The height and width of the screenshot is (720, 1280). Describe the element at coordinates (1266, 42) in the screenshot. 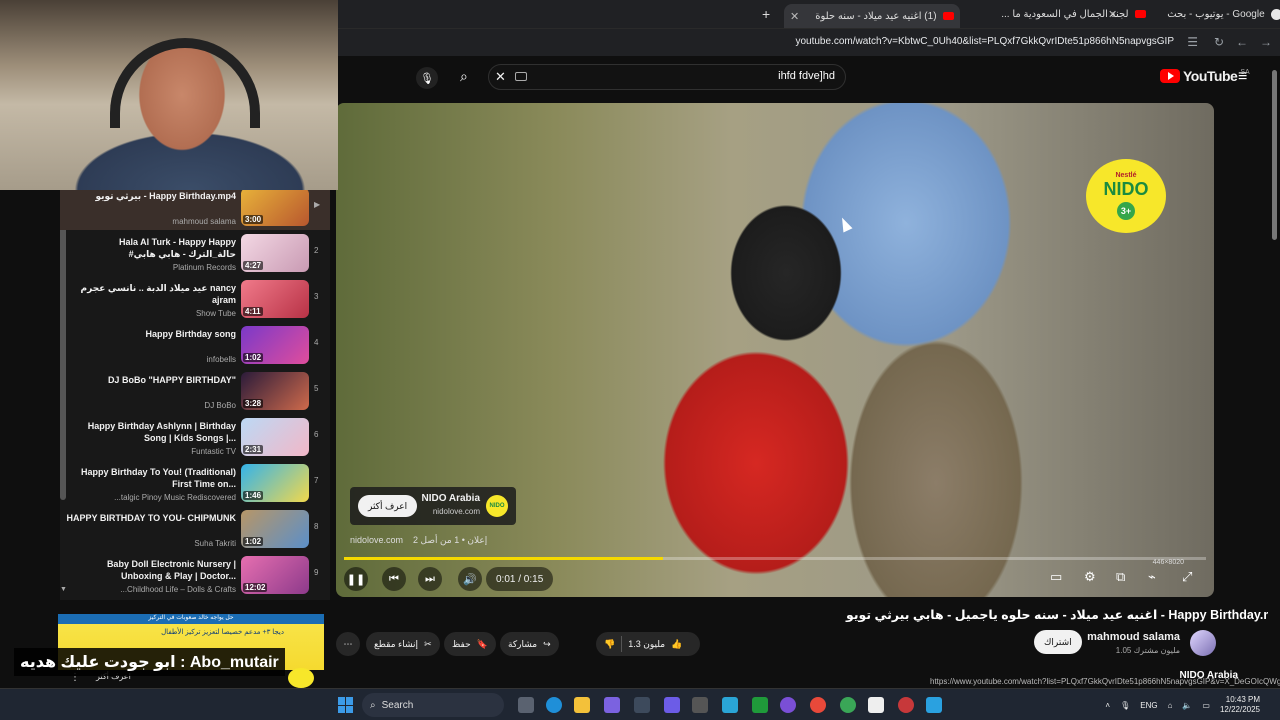

I see `forward-icon: →` at that location.